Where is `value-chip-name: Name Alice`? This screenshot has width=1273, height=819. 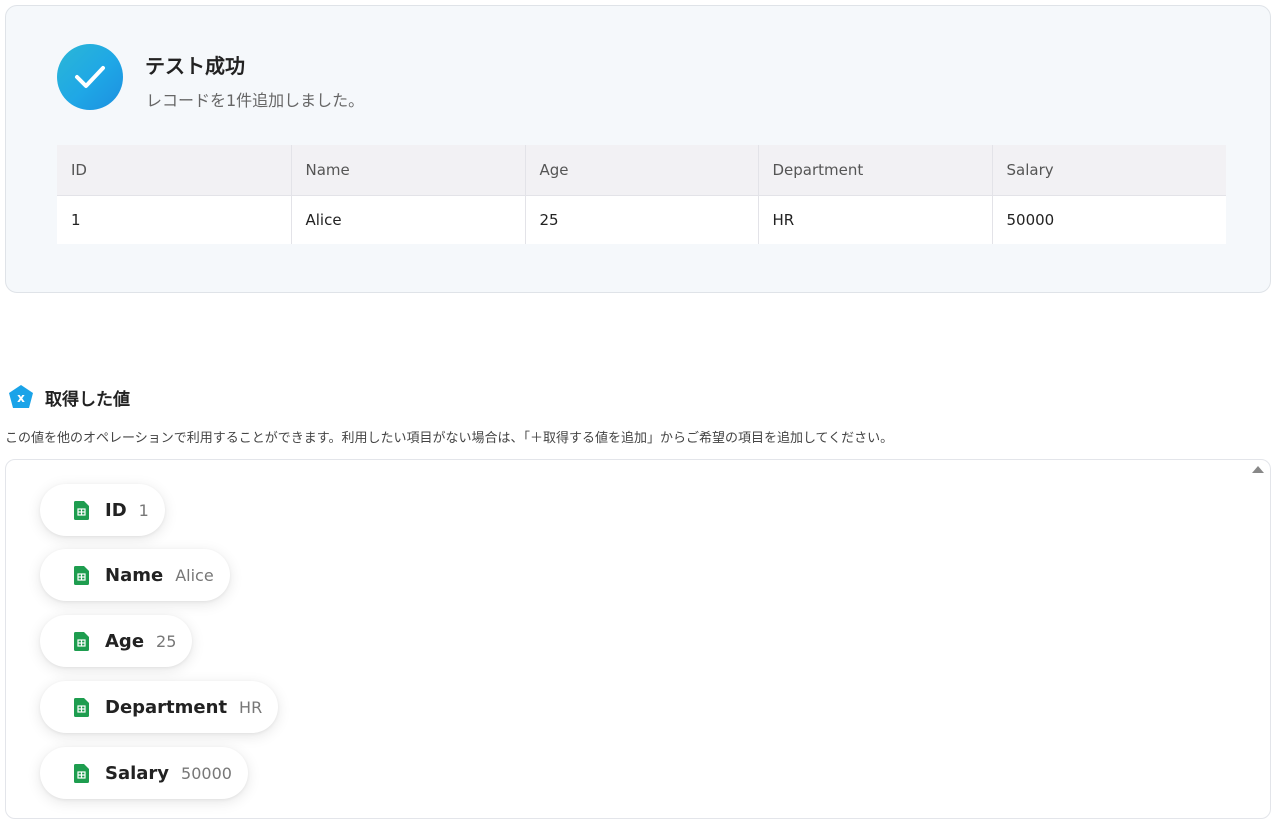 value-chip-name: Name Alice is located at coordinates (135, 575).